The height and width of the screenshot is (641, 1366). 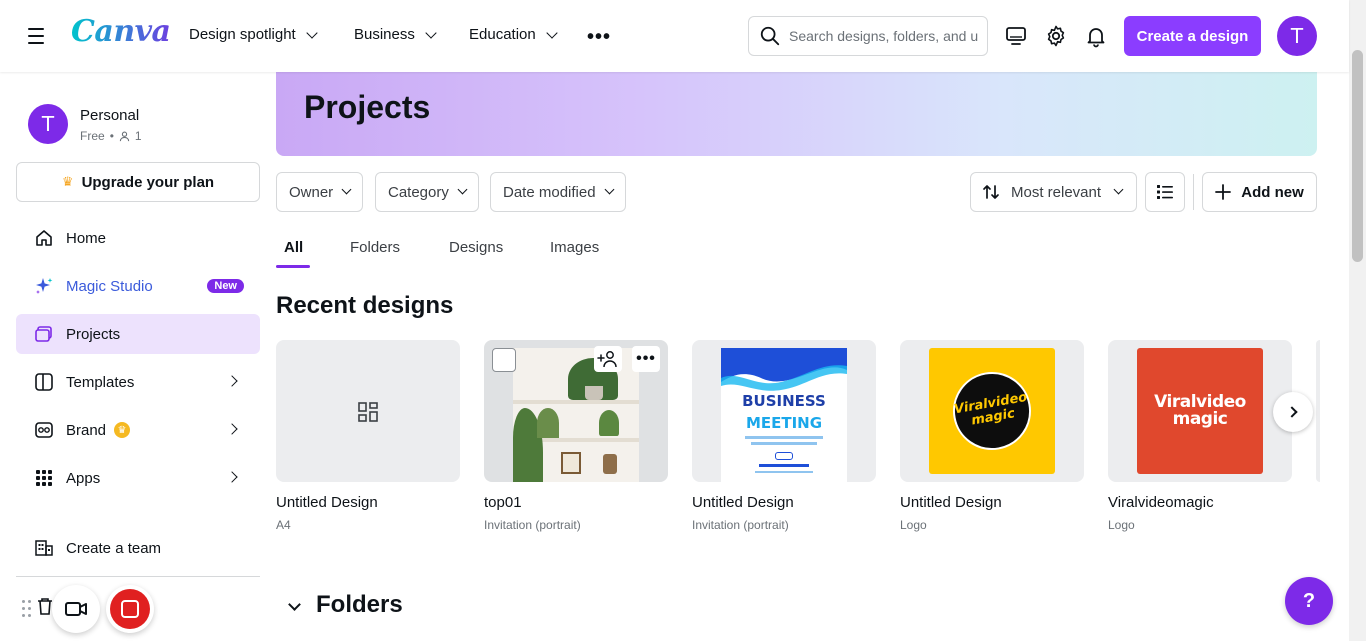 I want to click on brand-icon, so click(x=44, y=430).